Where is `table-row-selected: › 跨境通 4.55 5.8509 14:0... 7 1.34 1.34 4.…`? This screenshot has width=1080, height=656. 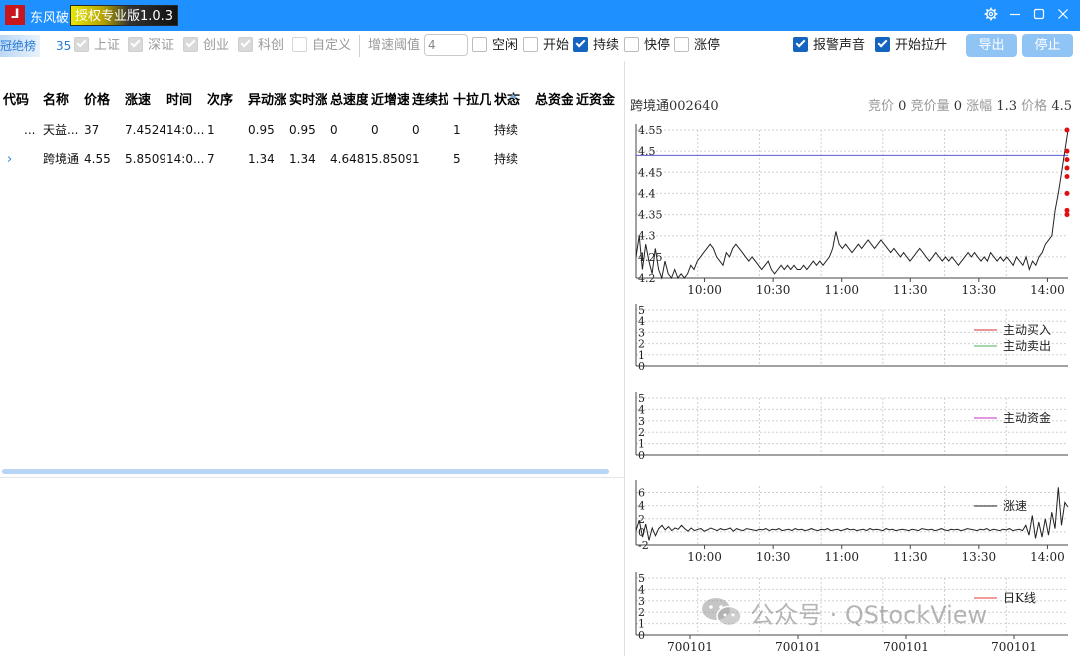 table-row-selected: › 跨境通 4.55 5.8509 14:0... 7 1.34 1.34 4.… is located at coordinates (312, 159).